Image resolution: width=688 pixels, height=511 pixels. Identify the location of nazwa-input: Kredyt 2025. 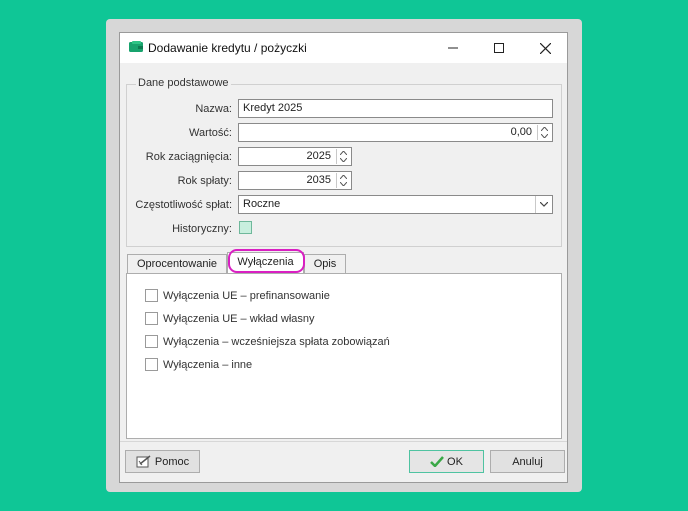
(395, 108).